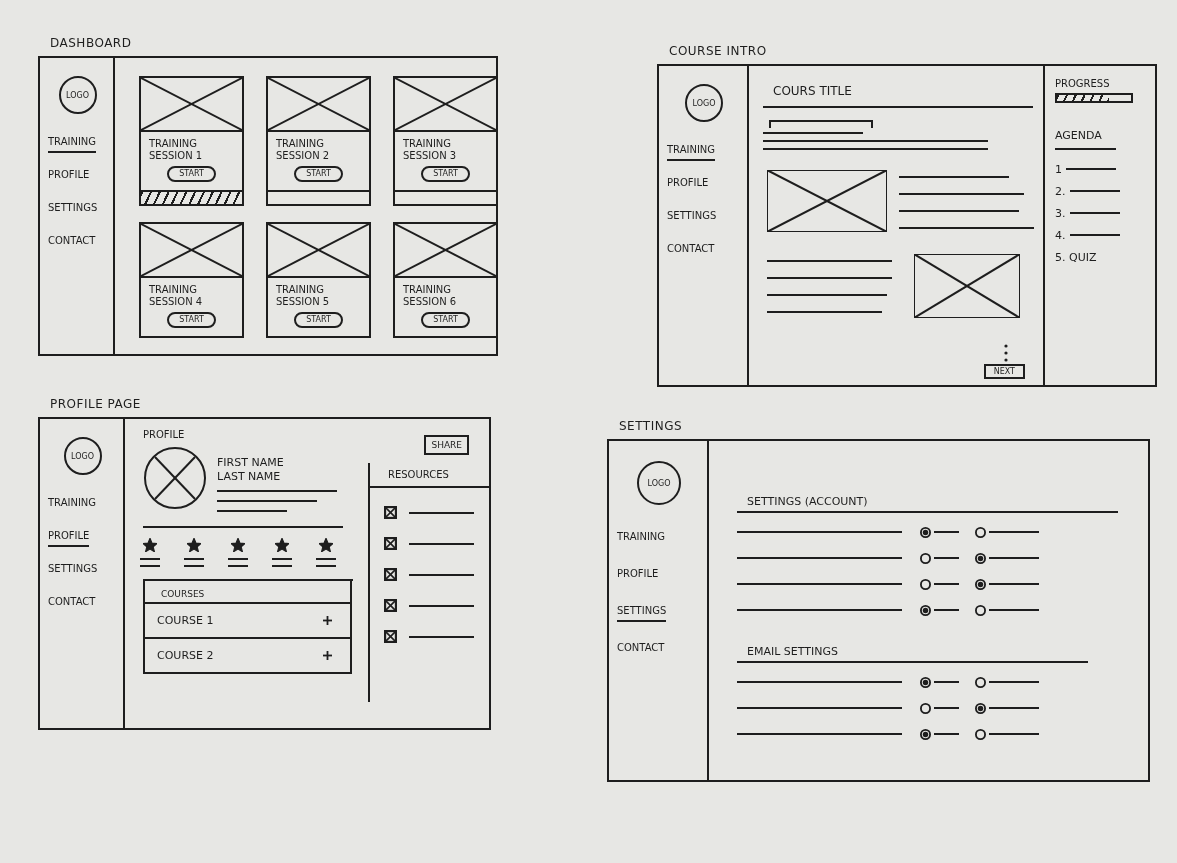 The height and width of the screenshot is (863, 1177). I want to click on course-name: COURSE 2, so click(185, 655).